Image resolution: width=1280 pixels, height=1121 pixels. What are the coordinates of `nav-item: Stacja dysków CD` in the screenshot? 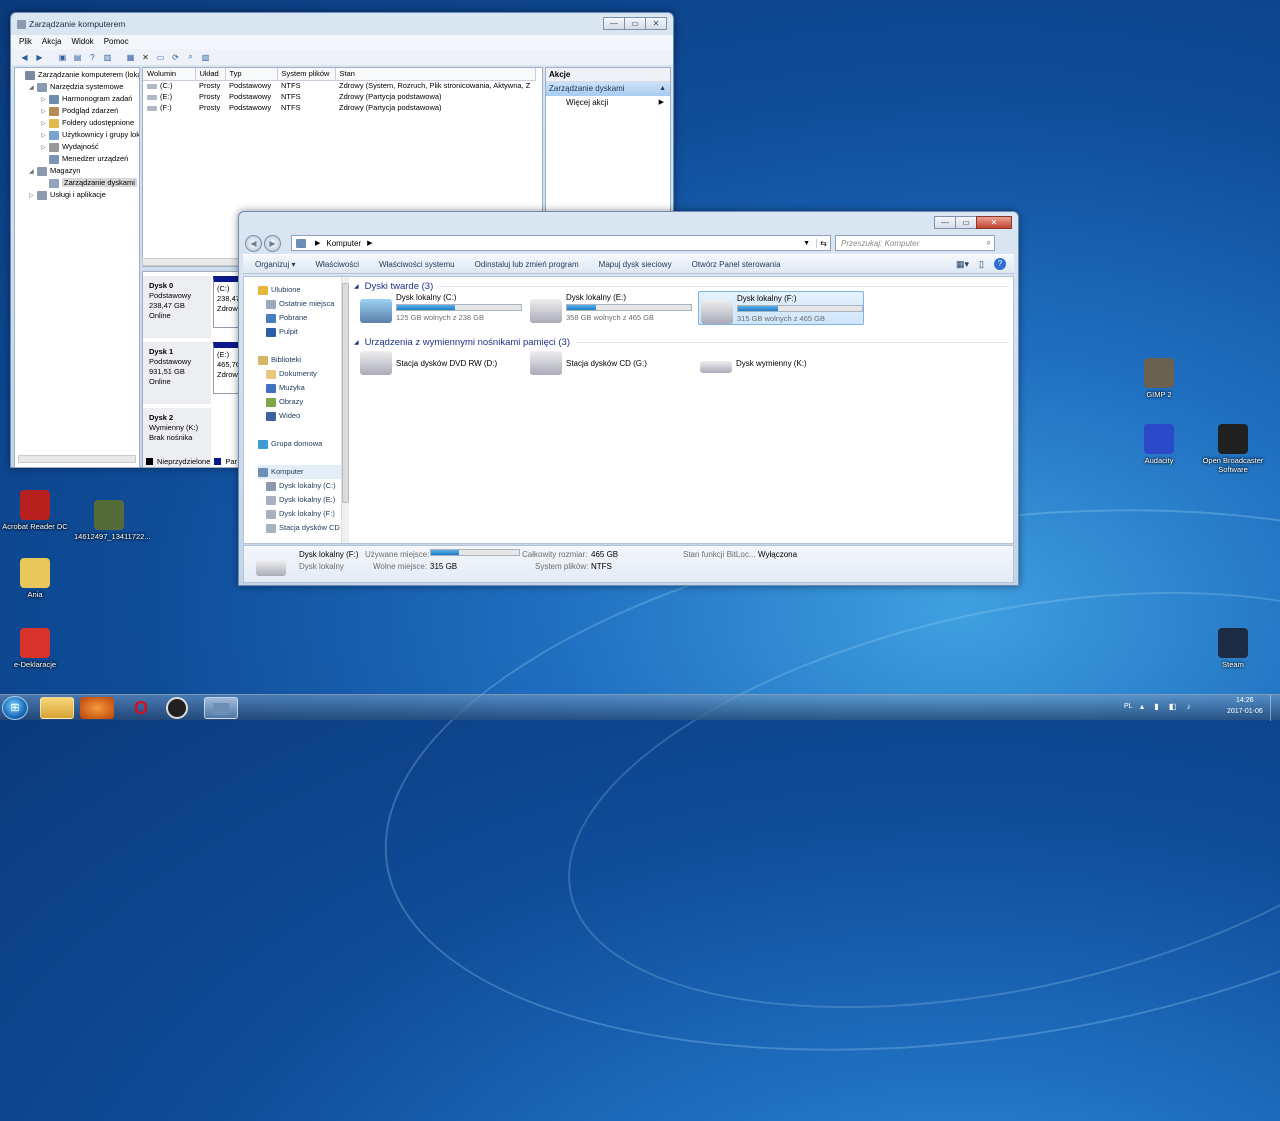 It's located at (301, 528).